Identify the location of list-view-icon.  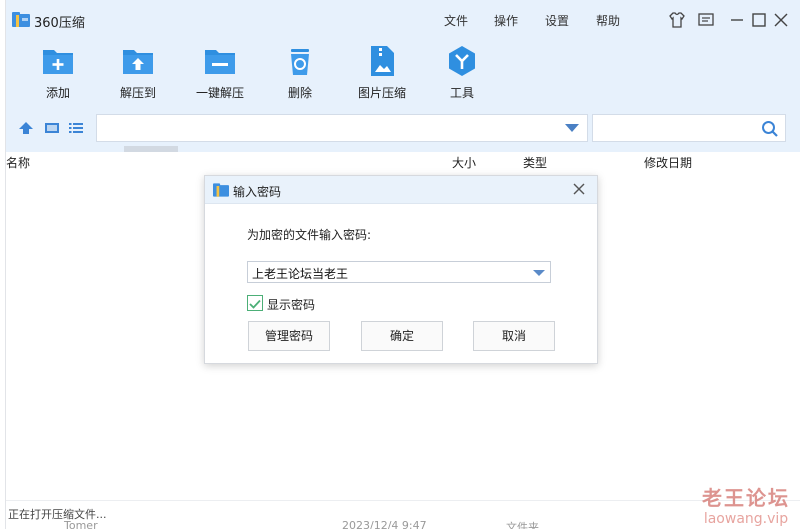
(76, 128).